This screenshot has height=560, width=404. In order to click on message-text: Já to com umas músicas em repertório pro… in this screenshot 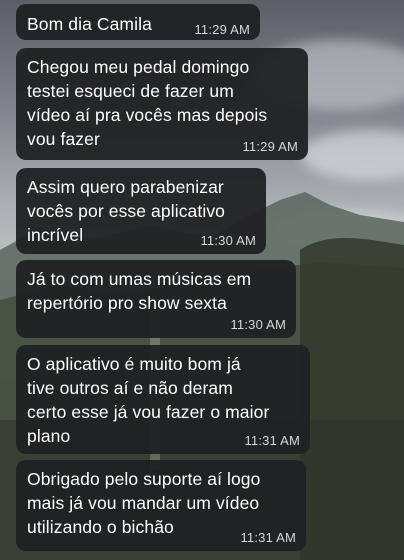, I will do `click(139, 291)`.